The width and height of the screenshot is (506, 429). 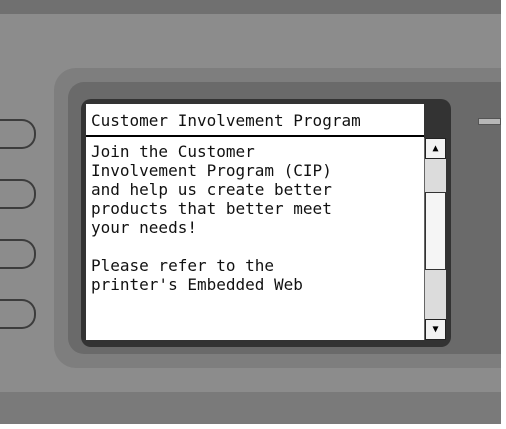 I want to click on message-line: Join the Customer, so click(x=173, y=151).